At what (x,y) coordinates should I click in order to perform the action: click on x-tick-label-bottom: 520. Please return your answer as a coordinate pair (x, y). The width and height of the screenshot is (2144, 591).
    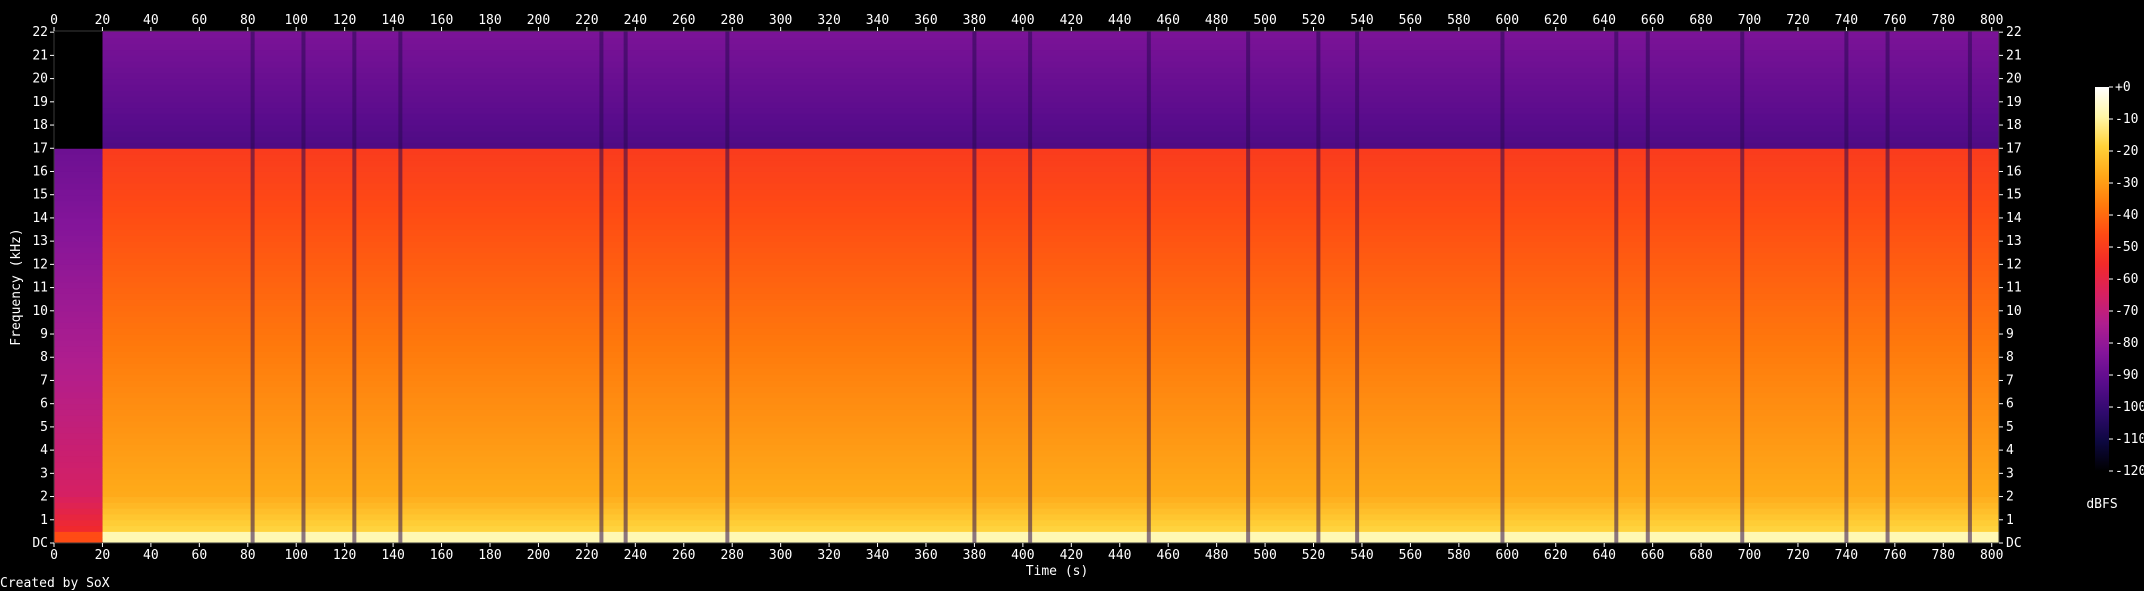
    Looking at the image, I should click on (1313, 555).